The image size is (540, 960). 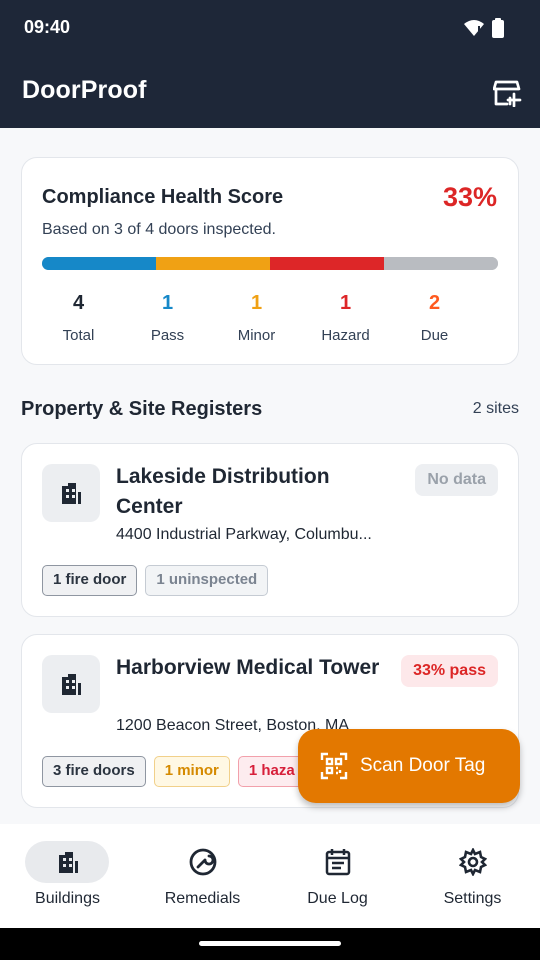 I want to click on add-store-button, so click(x=508, y=92).